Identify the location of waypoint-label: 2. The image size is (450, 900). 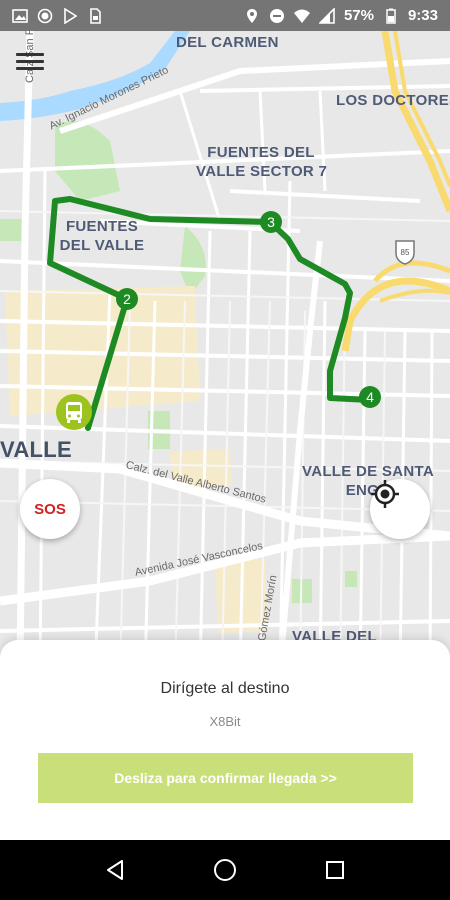
(127, 299).